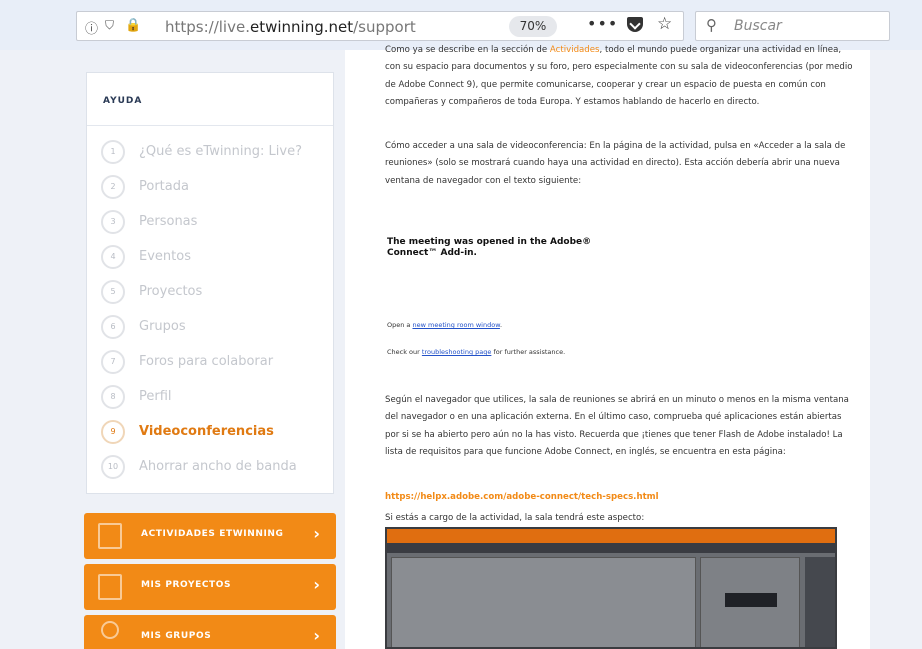 The height and width of the screenshot is (649, 922). What do you see at coordinates (602, 23) in the screenshot?
I see `more-actions-icon: •••` at bounding box center [602, 23].